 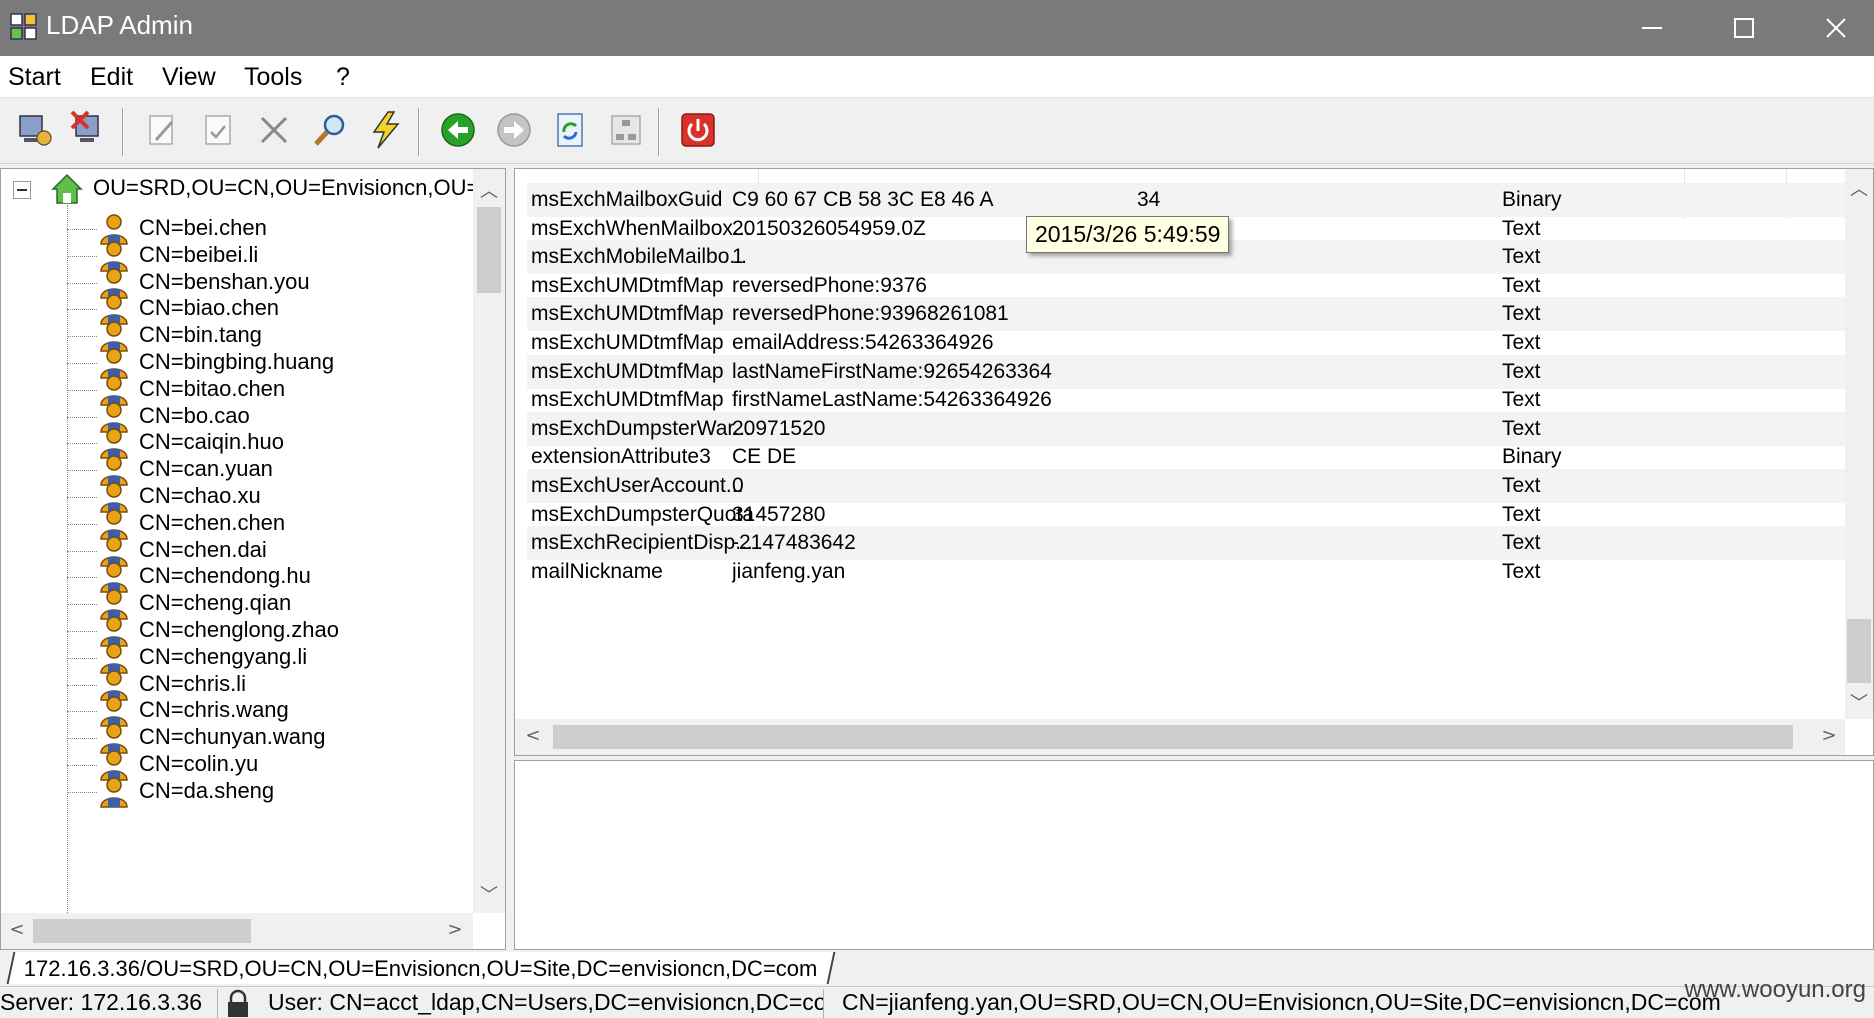 I want to click on maximize-icon, so click(x=1744, y=28).